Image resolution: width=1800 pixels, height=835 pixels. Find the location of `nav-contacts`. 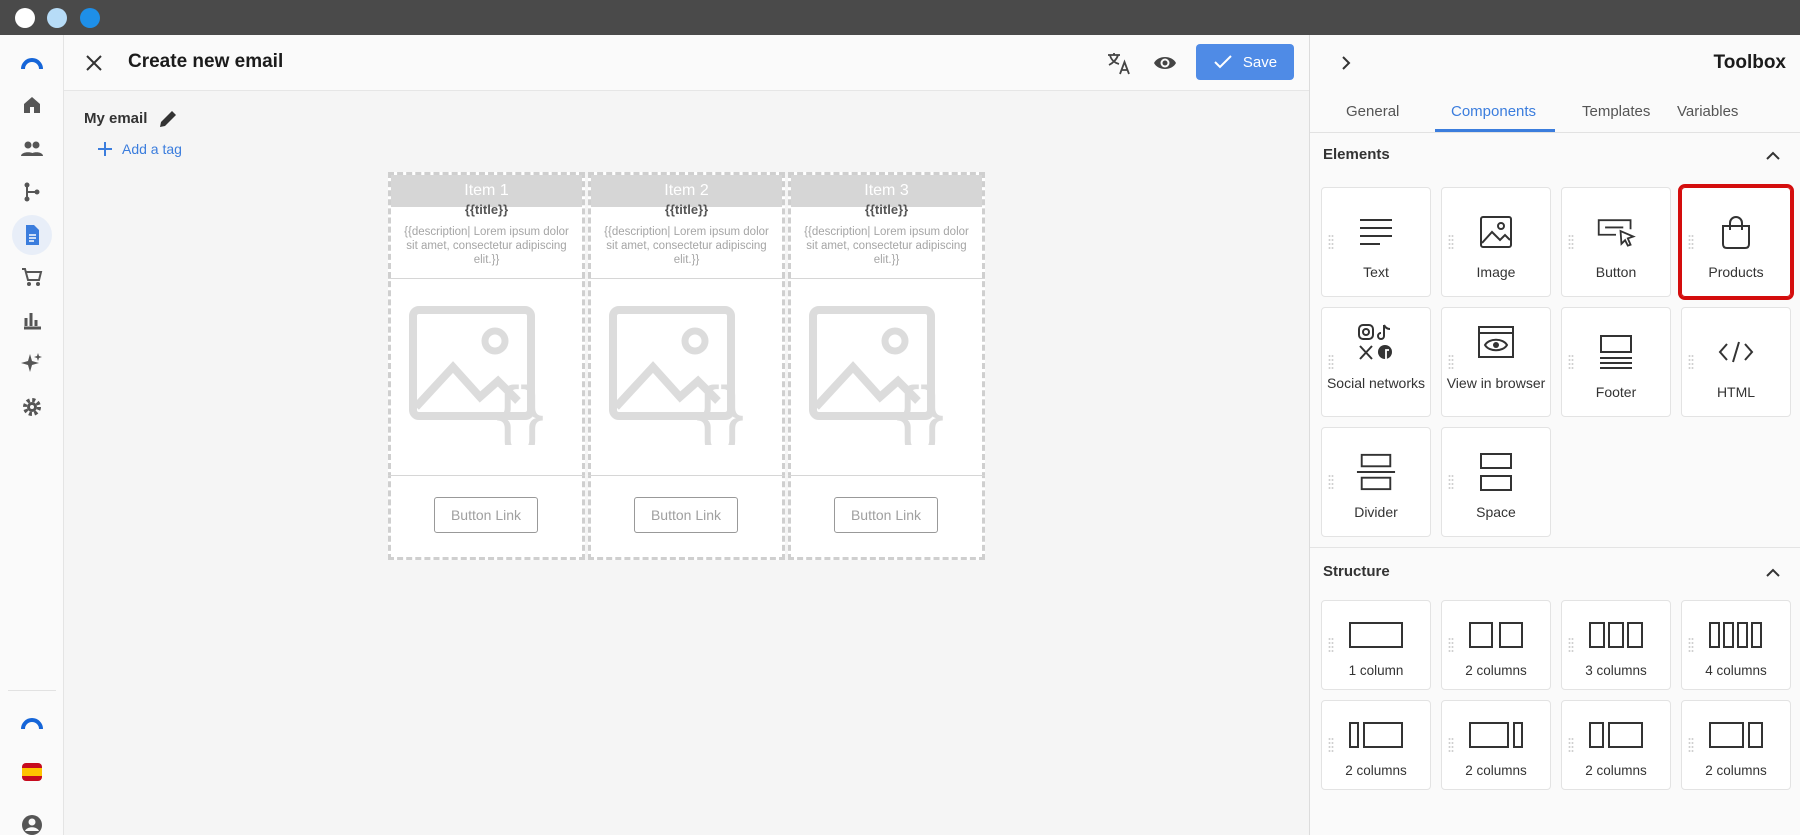

nav-contacts is located at coordinates (32, 149).